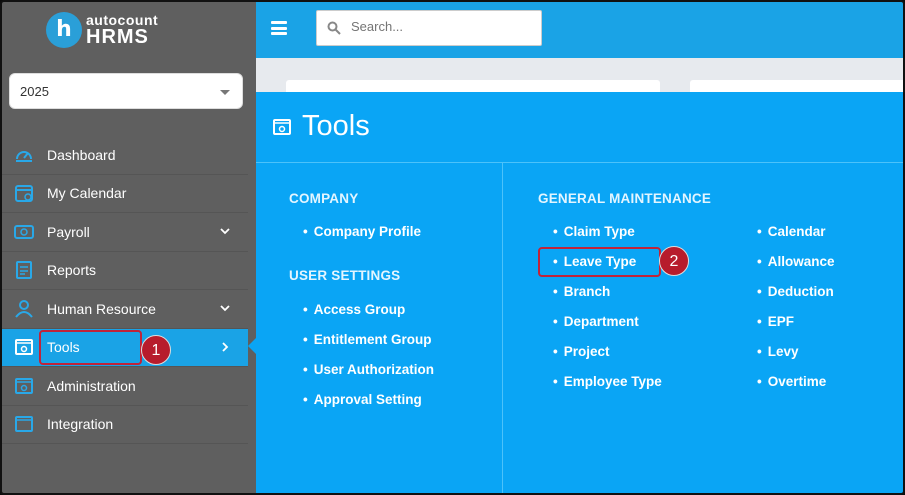  Describe the element at coordinates (87, 193) in the screenshot. I see `sidebar-item-label: My Calendar` at that location.